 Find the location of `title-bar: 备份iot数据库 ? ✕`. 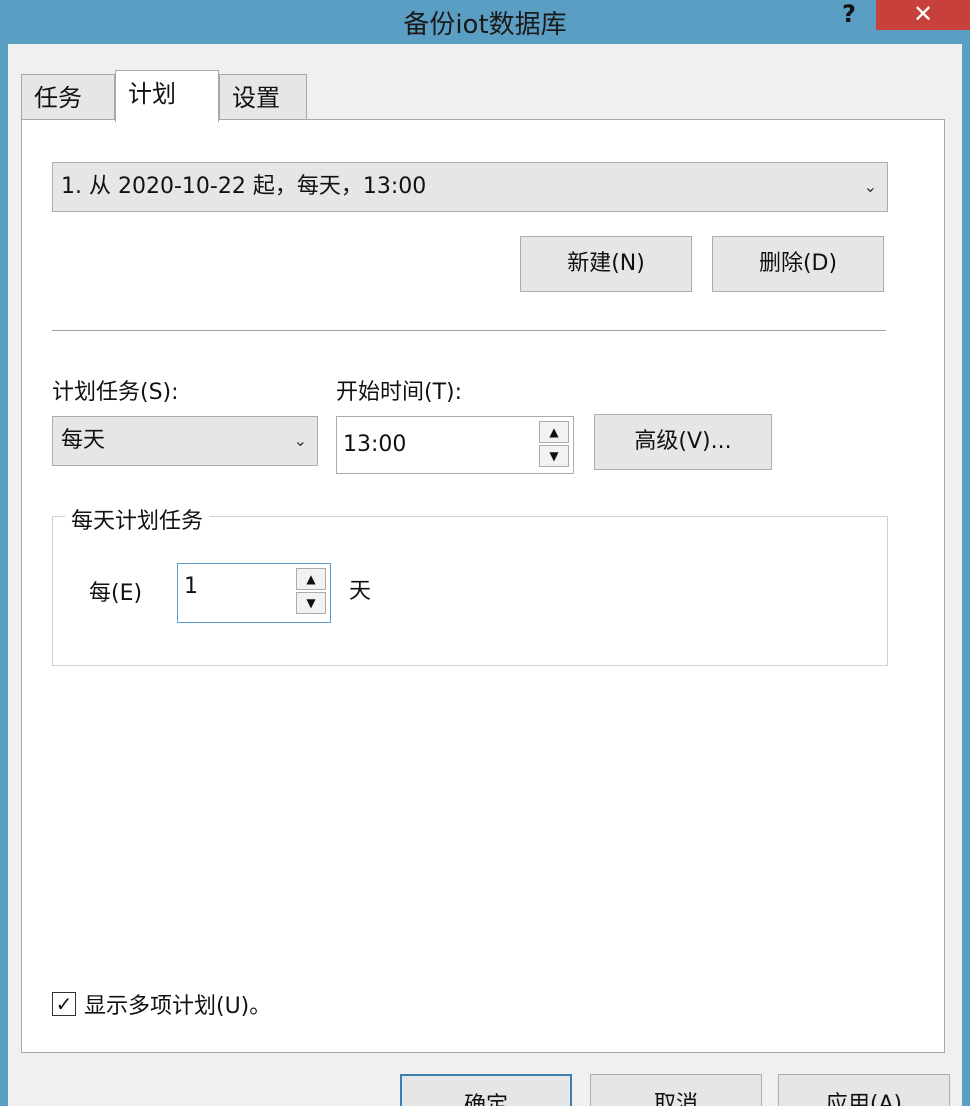

title-bar: 备份iot数据库 ? ✕ is located at coordinates (485, 22).